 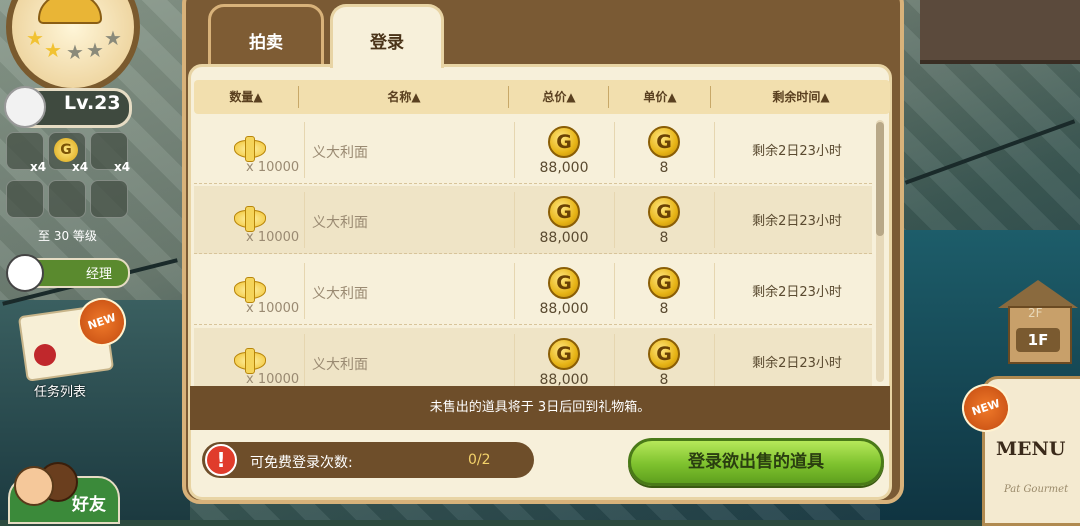 What do you see at coordinates (25, 273) in the screenshot?
I see `manager-avatar` at bounding box center [25, 273].